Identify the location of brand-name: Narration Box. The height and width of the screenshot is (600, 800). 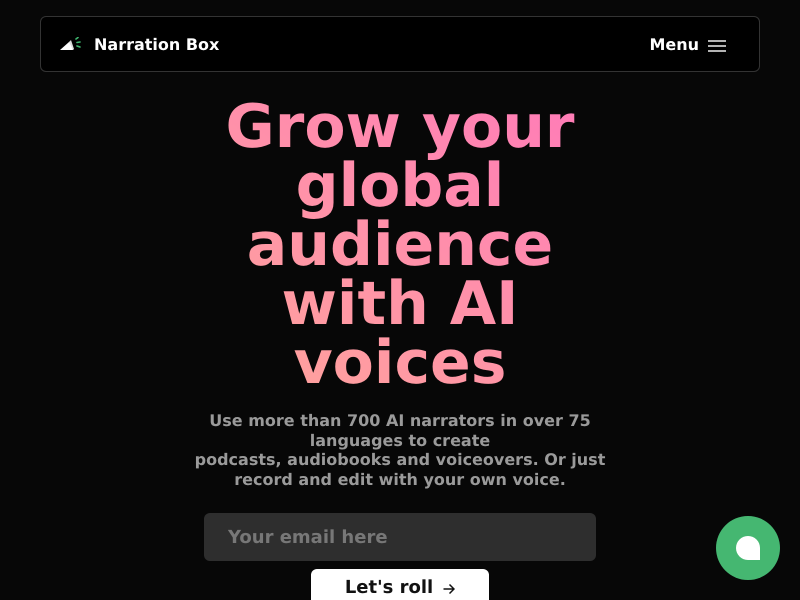
(157, 44).